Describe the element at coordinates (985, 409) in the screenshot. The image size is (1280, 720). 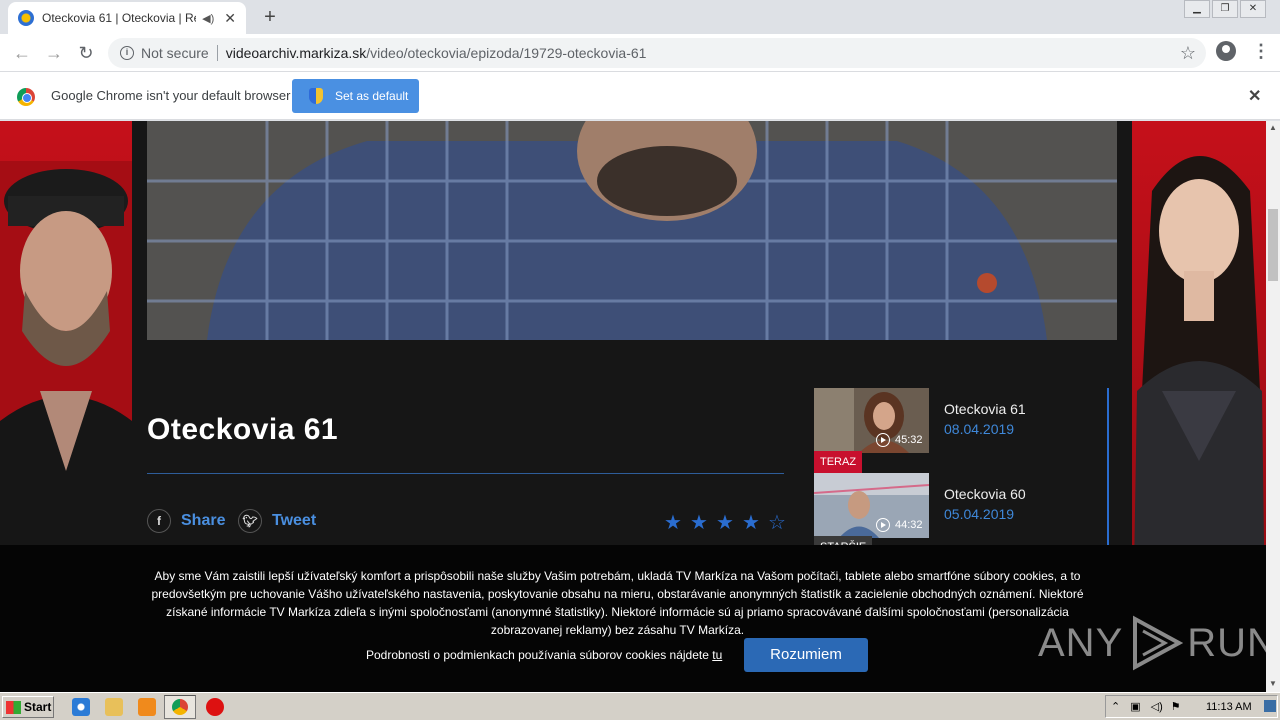
I see `episode-name: Oteckovia 61` at that location.